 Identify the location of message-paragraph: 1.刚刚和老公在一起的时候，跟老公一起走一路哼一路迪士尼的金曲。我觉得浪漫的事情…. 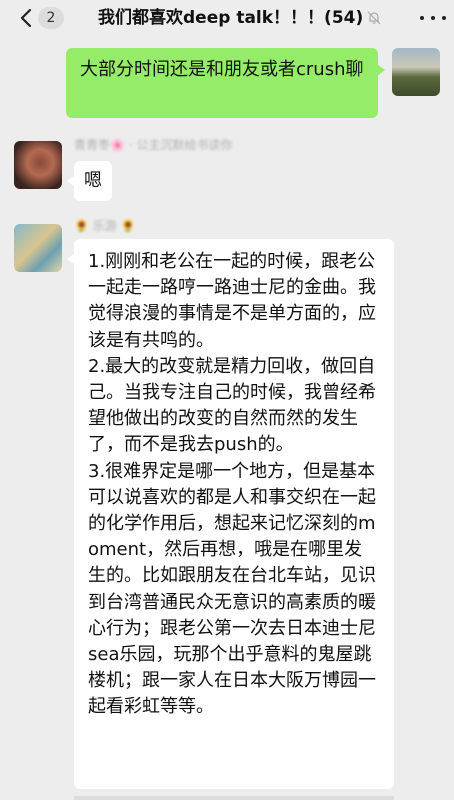
(232, 301).